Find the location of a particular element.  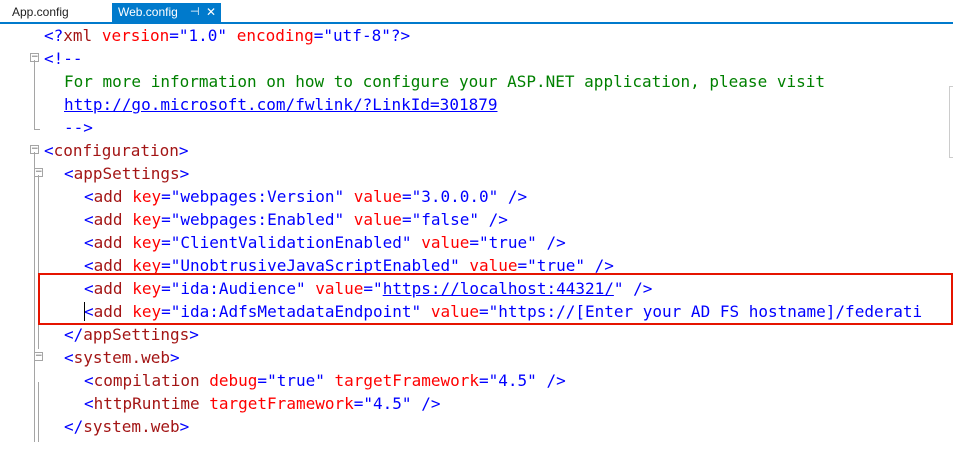

code-line: --> is located at coordinates (78, 127).